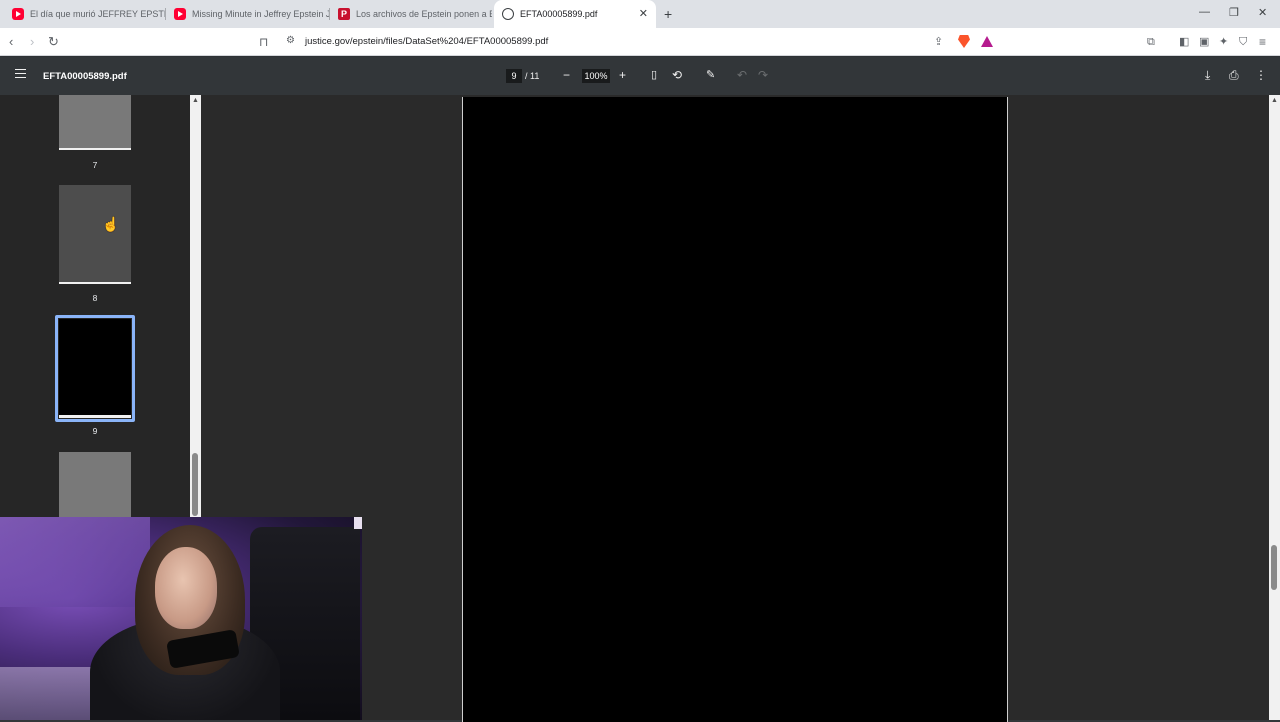 Image resolution: width=1280 pixels, height=722 pixels. I want to click on more-options-icon: ⋮, so click(1261, 75).